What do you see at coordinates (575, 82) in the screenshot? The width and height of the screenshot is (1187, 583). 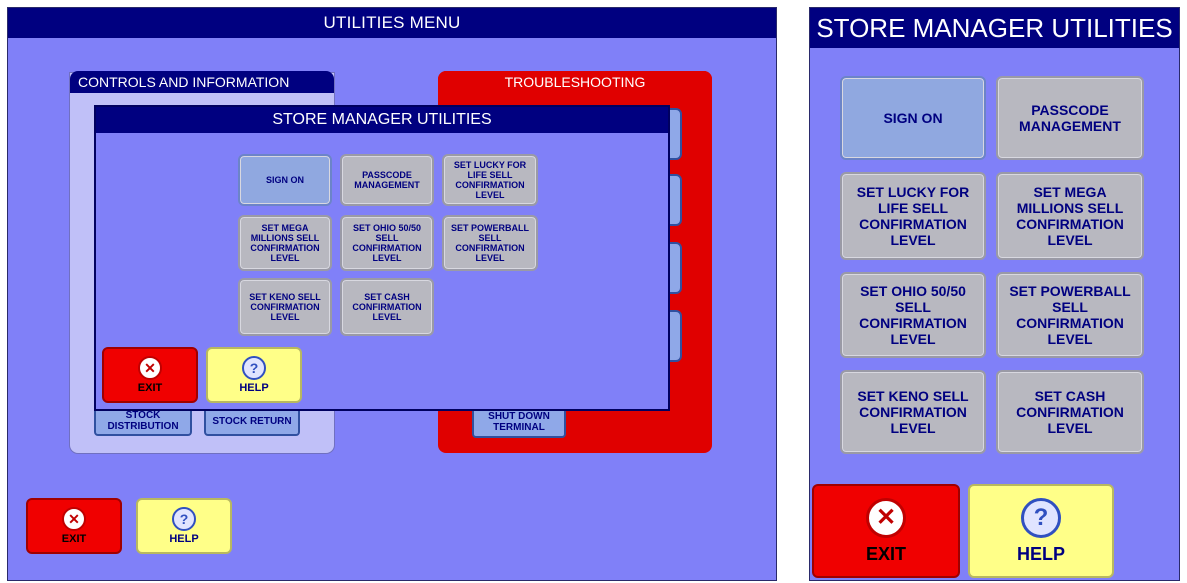 I see `troubleshooting-tab: TROUBLESHOOTING` at bounding box center [575, 82].